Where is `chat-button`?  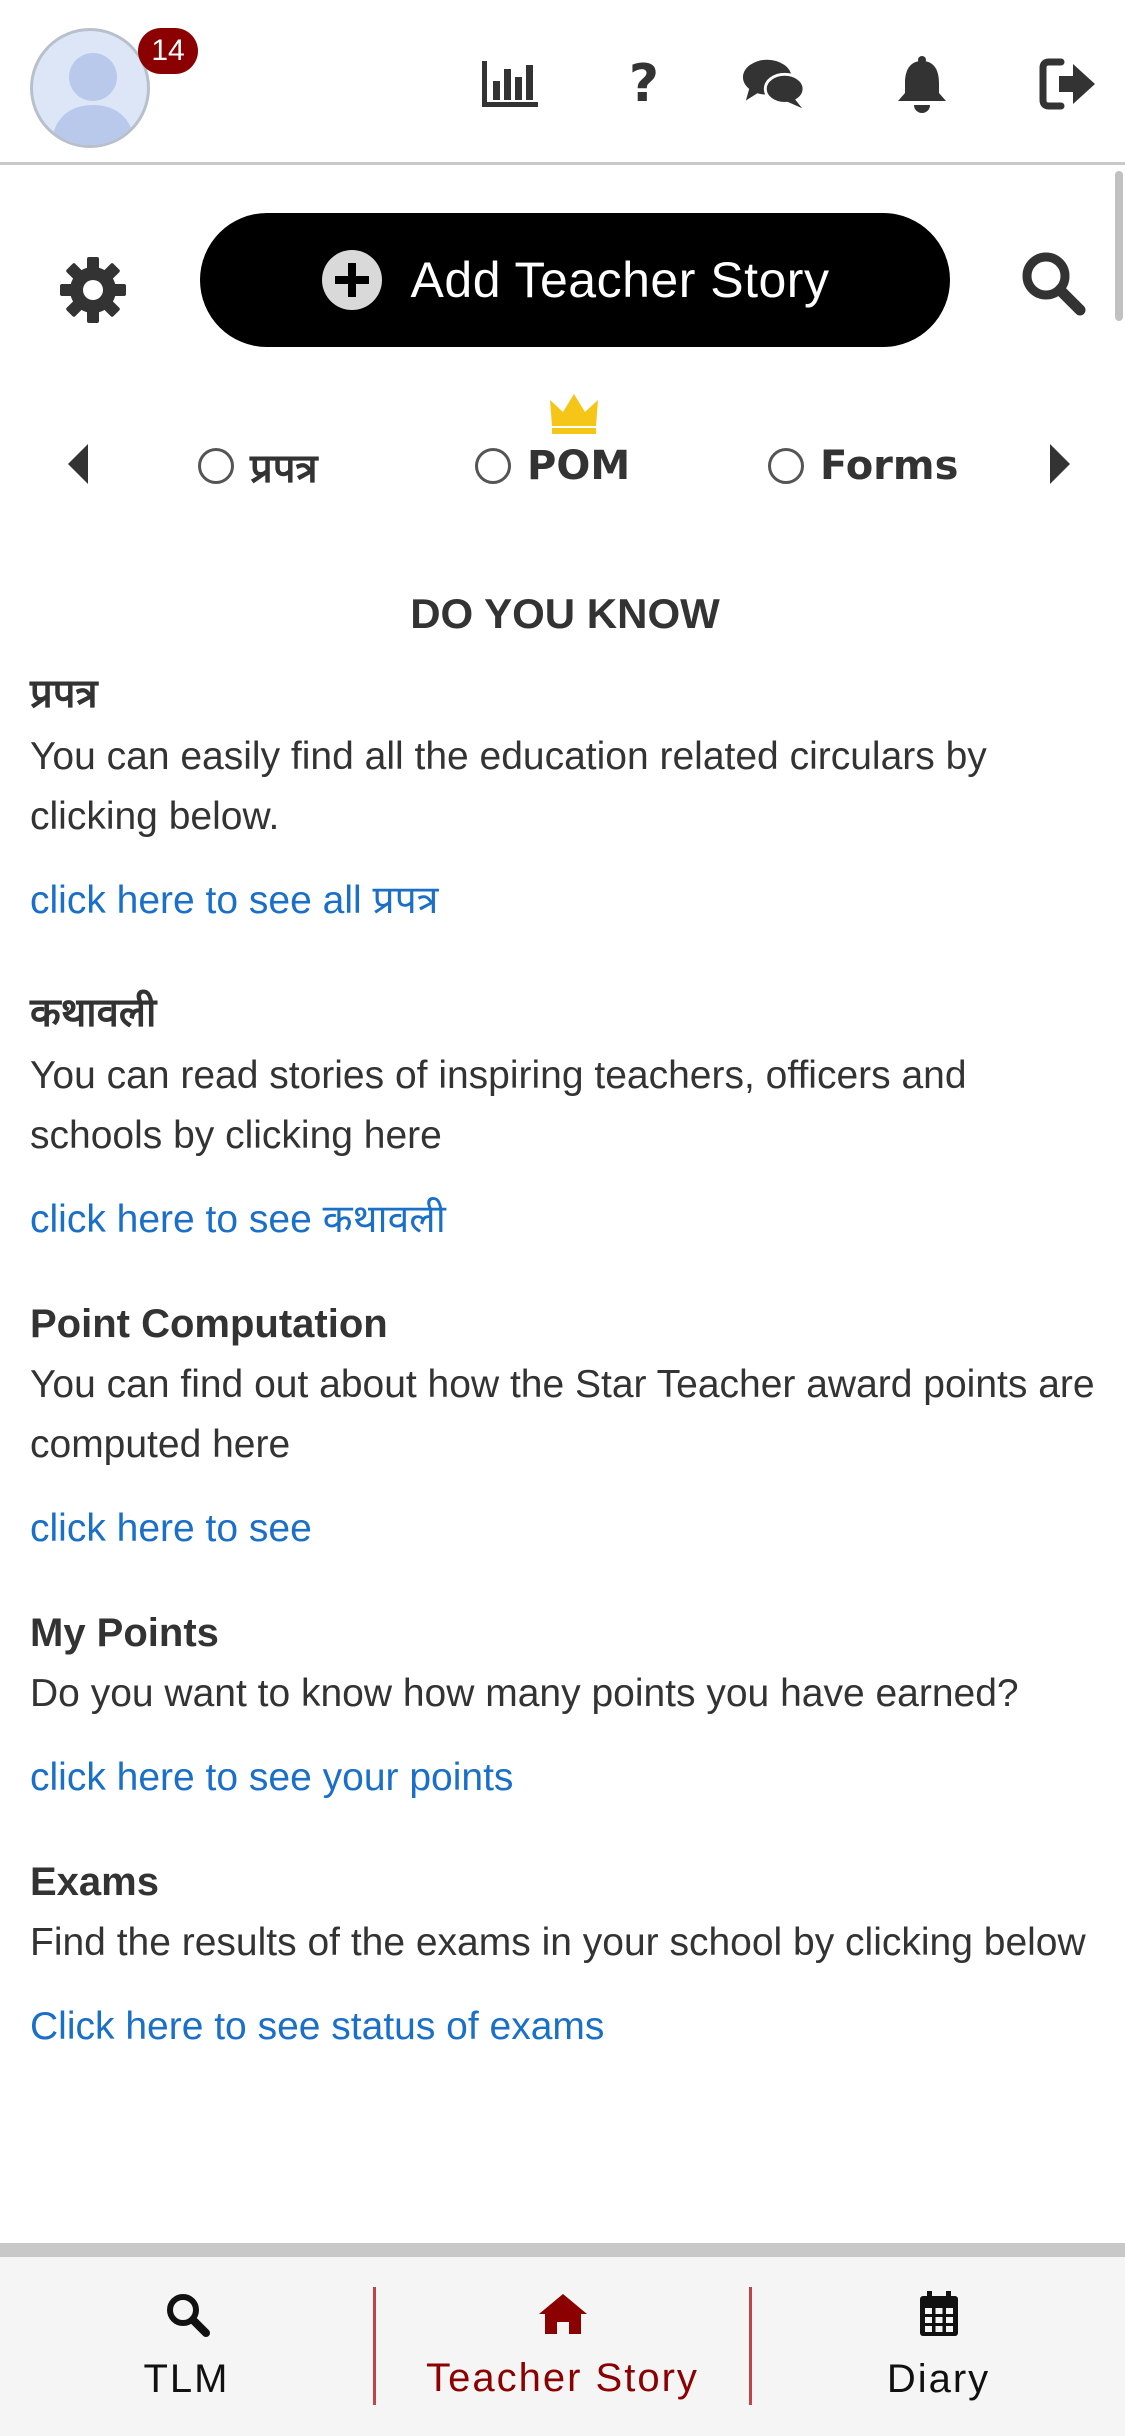
chat-button is located at coordinates (774, 84).